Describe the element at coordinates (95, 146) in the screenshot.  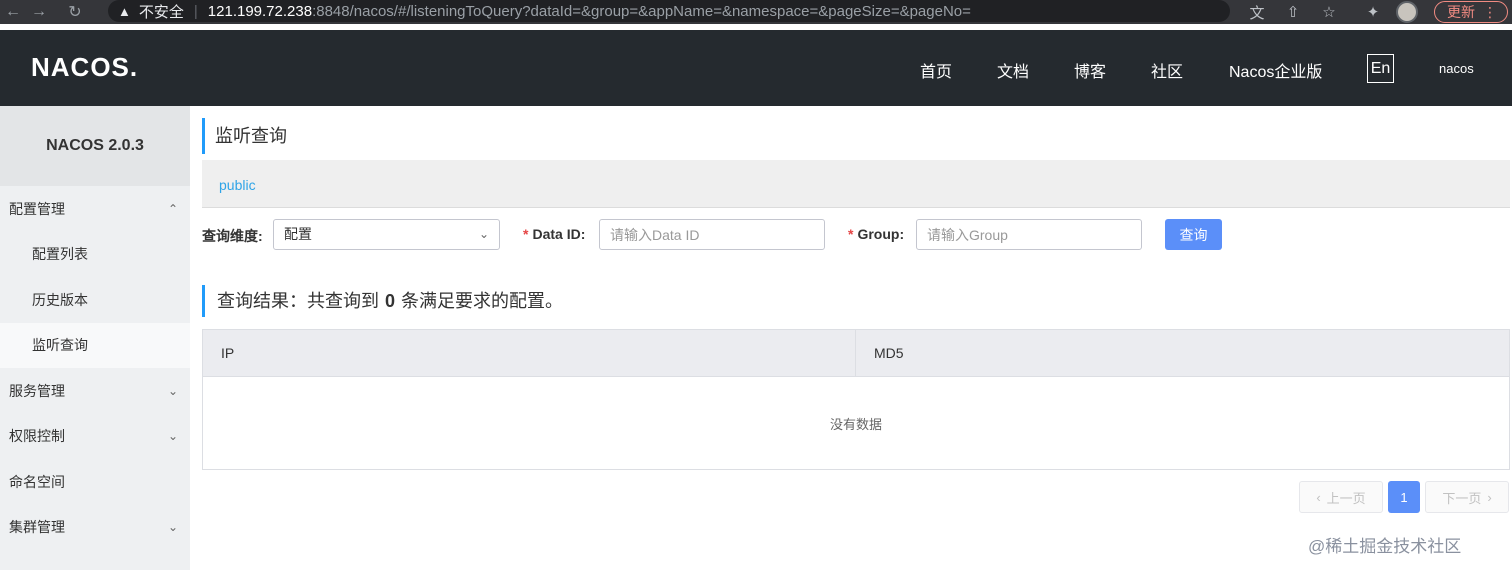
I see `version-label: NACOS 2.0.3` at that location.